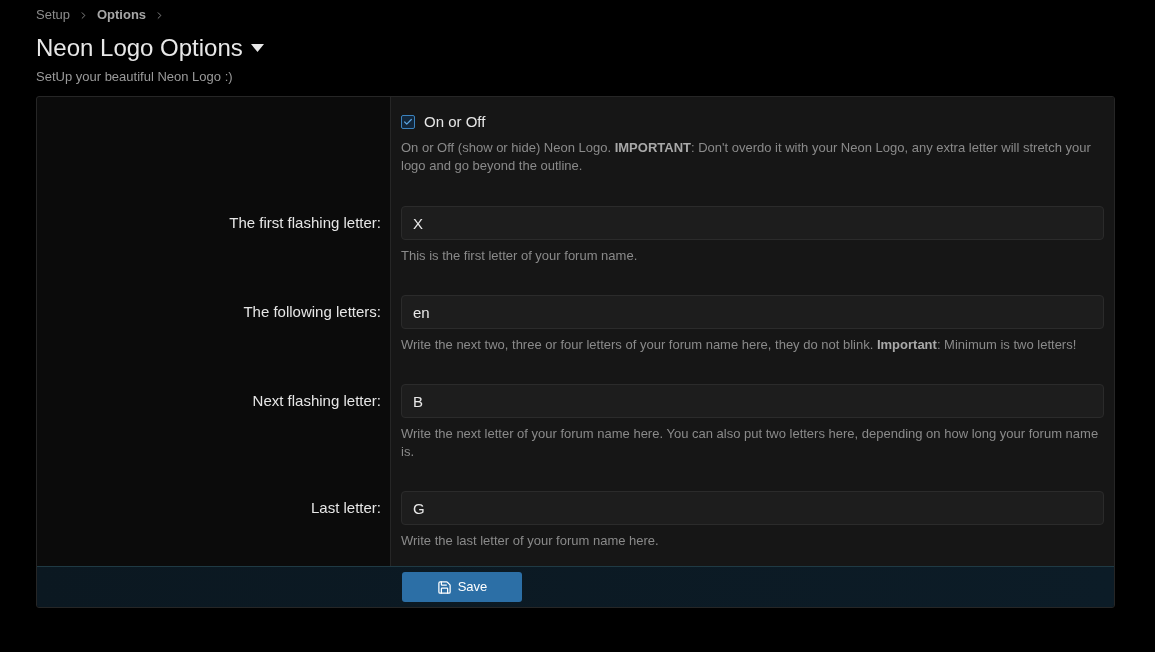 This screenshot has height=652, width=1155. What do you see at coordinates (462, 587) in the screenshot?
I see `save-button: Save` at bounding box center [462, 587].